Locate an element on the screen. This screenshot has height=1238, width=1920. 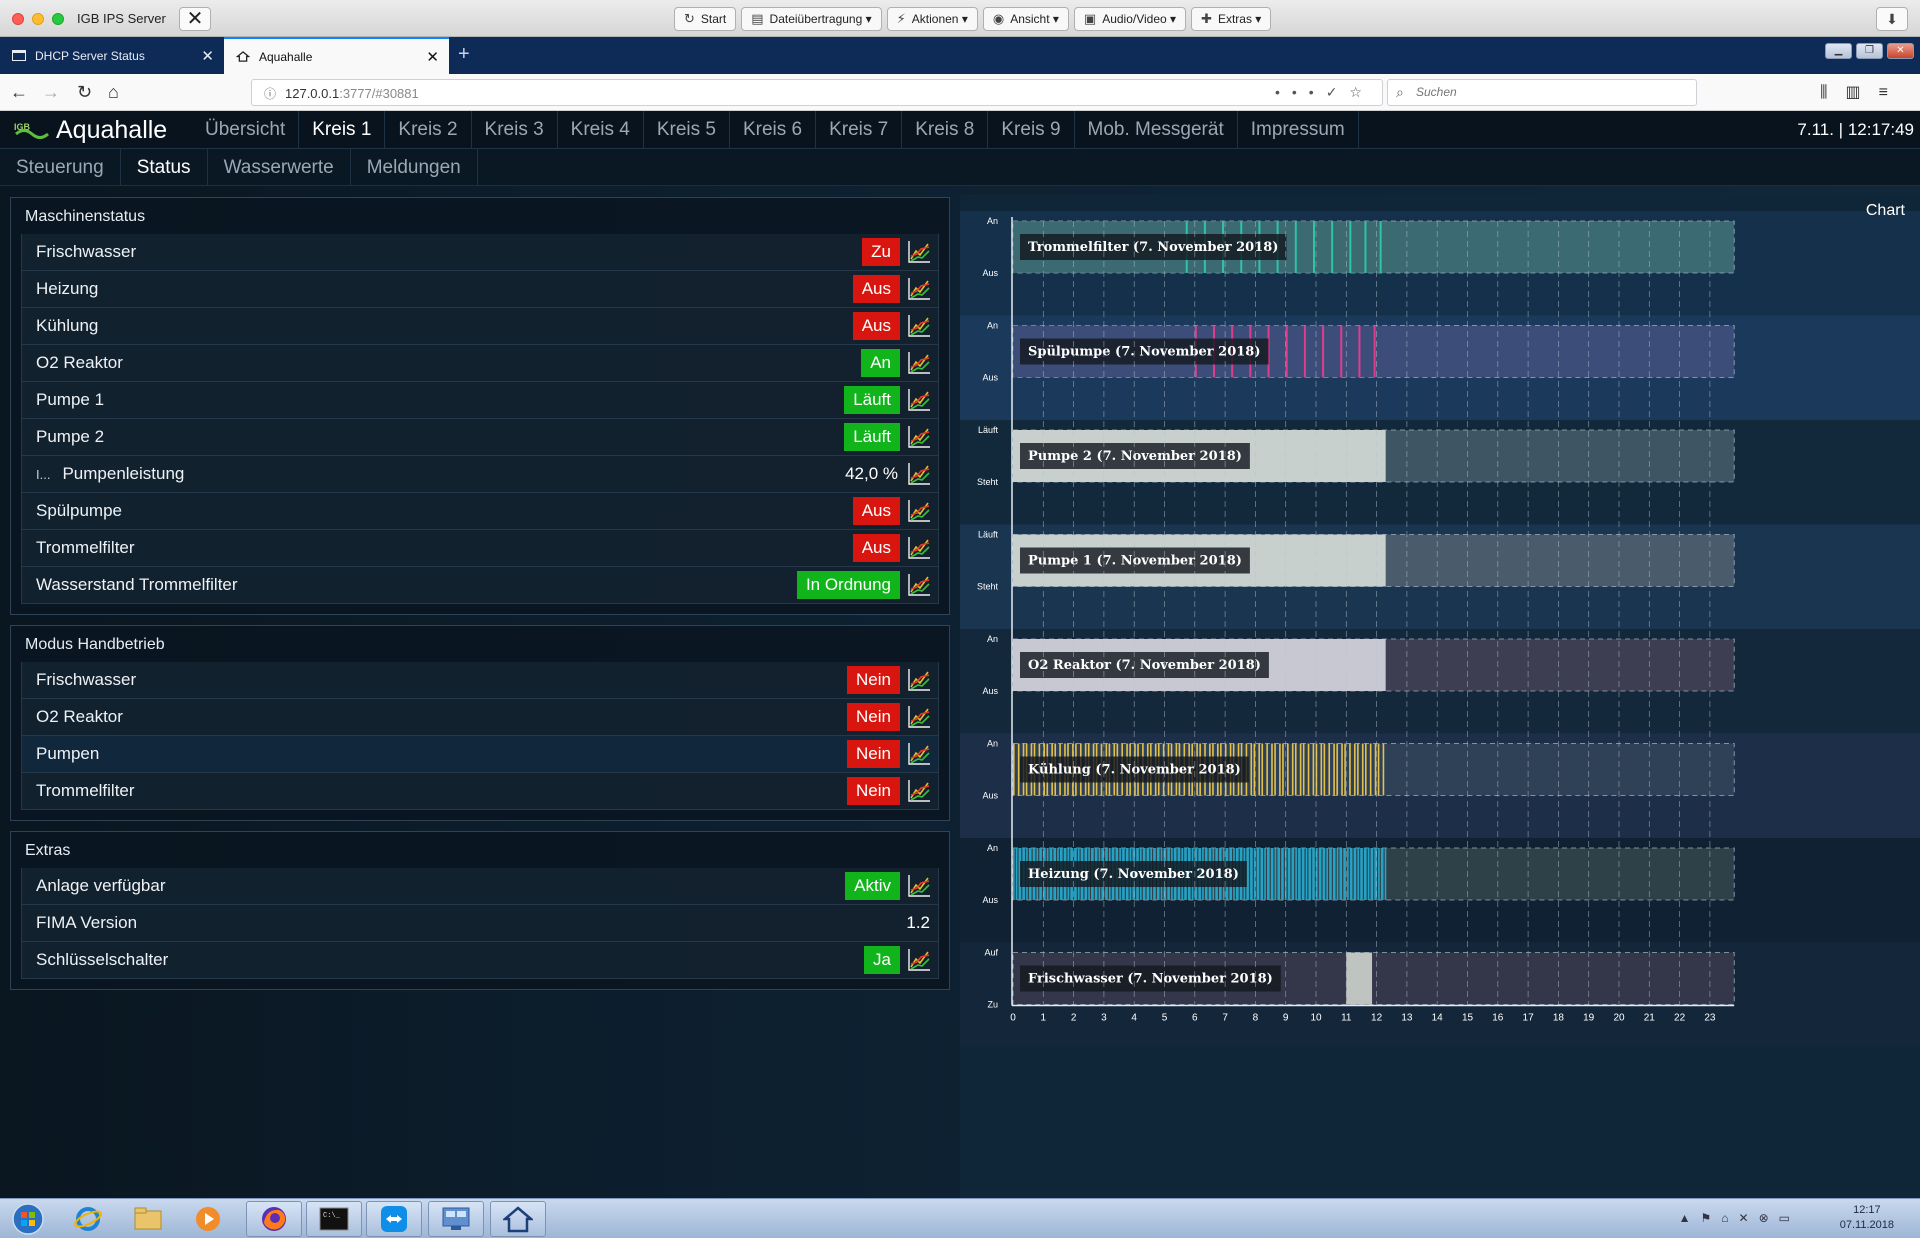
x-tick-label: 13 is located at coordinates (1407, 1018).